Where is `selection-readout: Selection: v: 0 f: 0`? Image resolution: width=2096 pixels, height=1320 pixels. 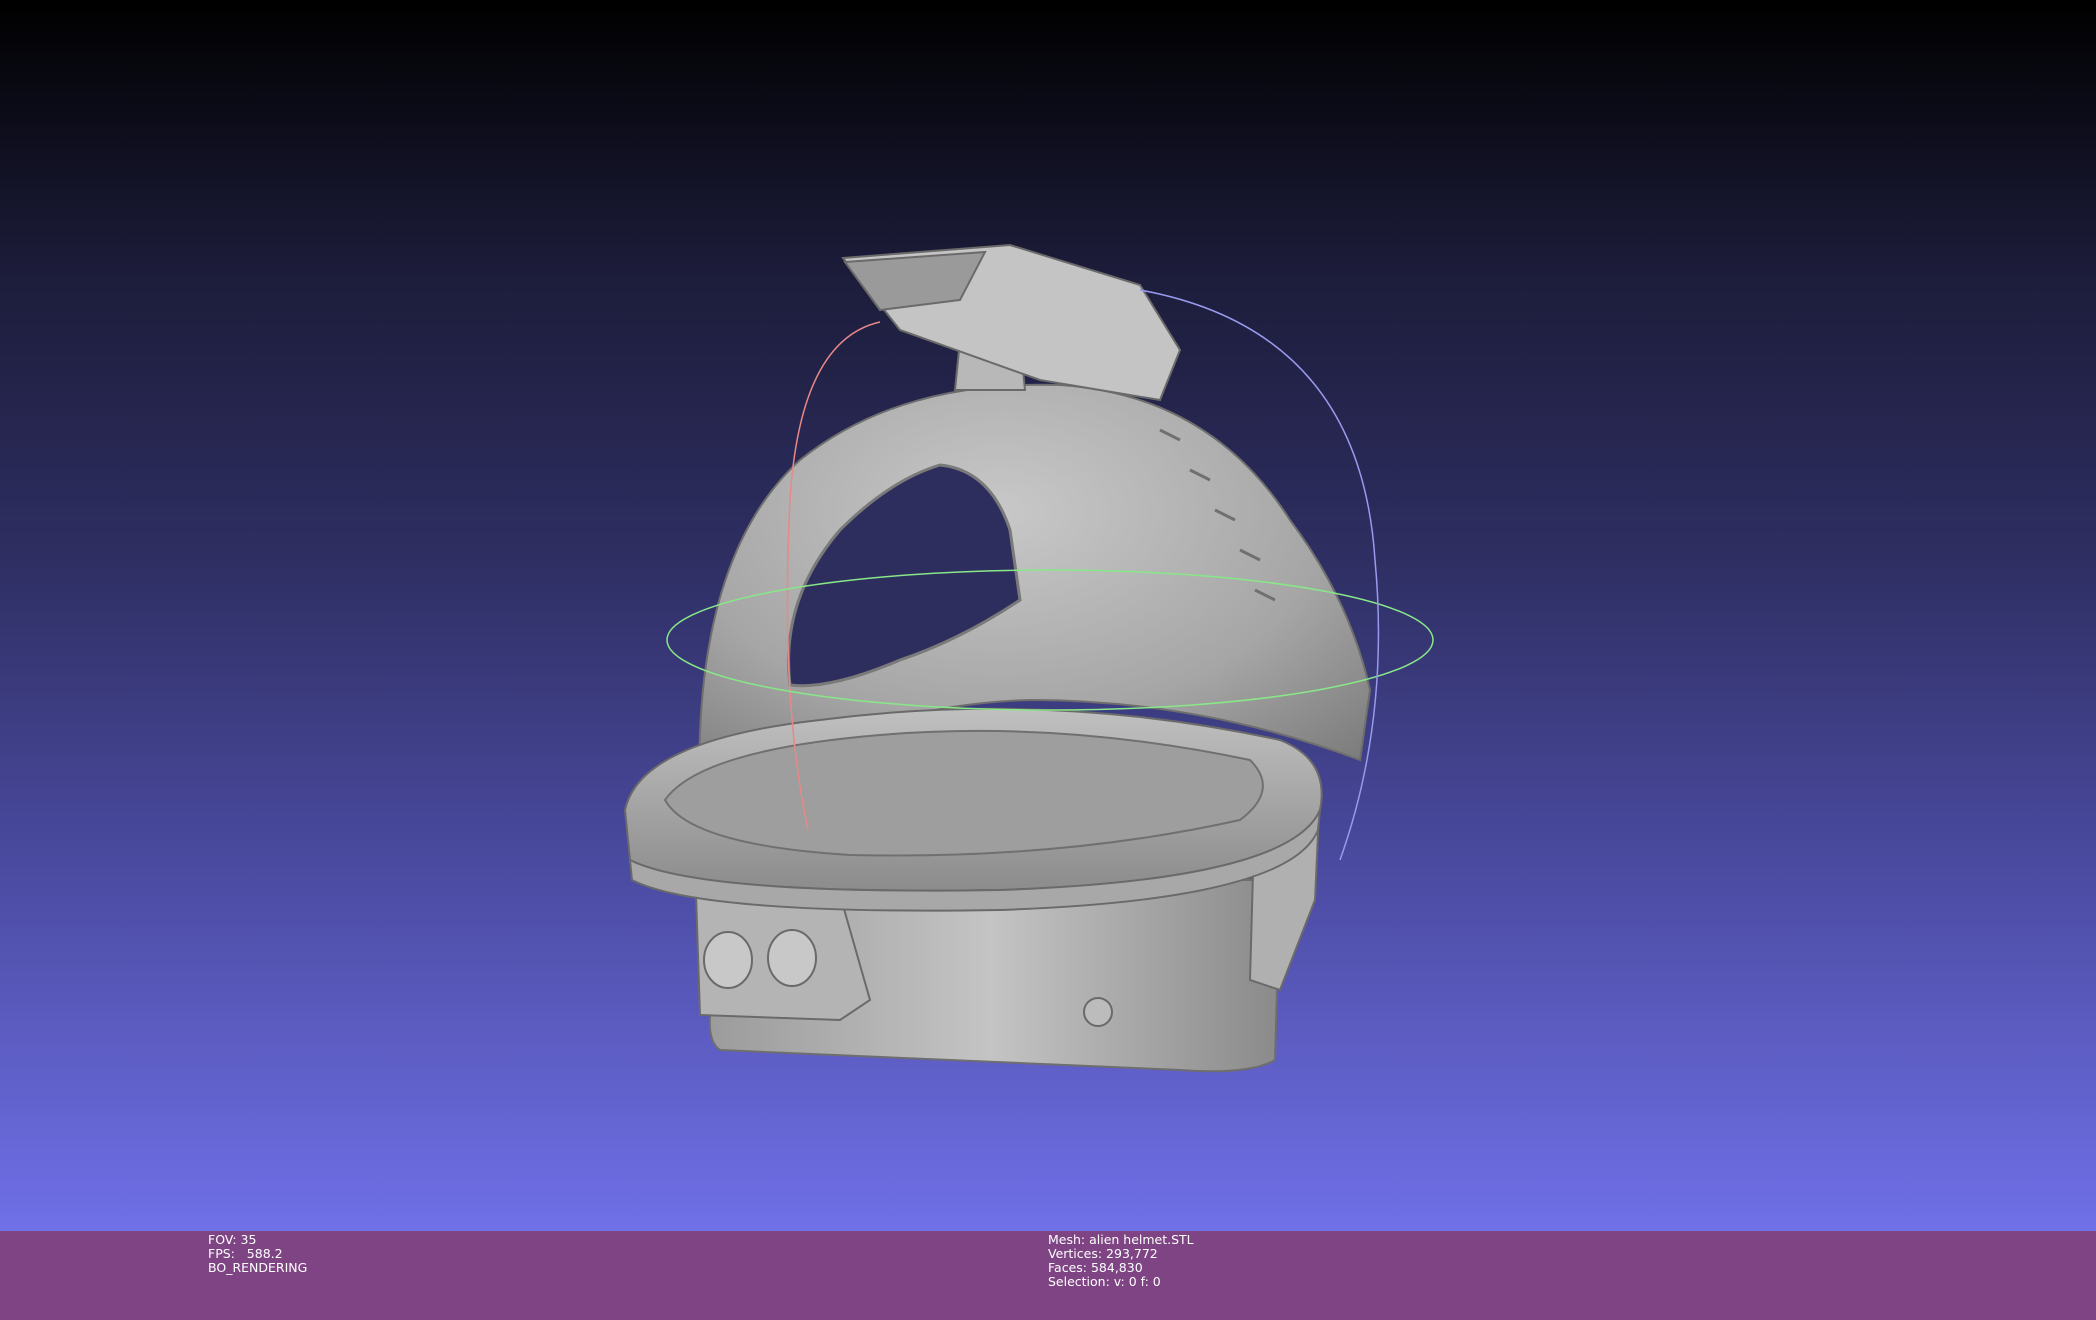 selection-readout: Selection: v: 0 f: 0 is located at coordinates (1104, 1281).